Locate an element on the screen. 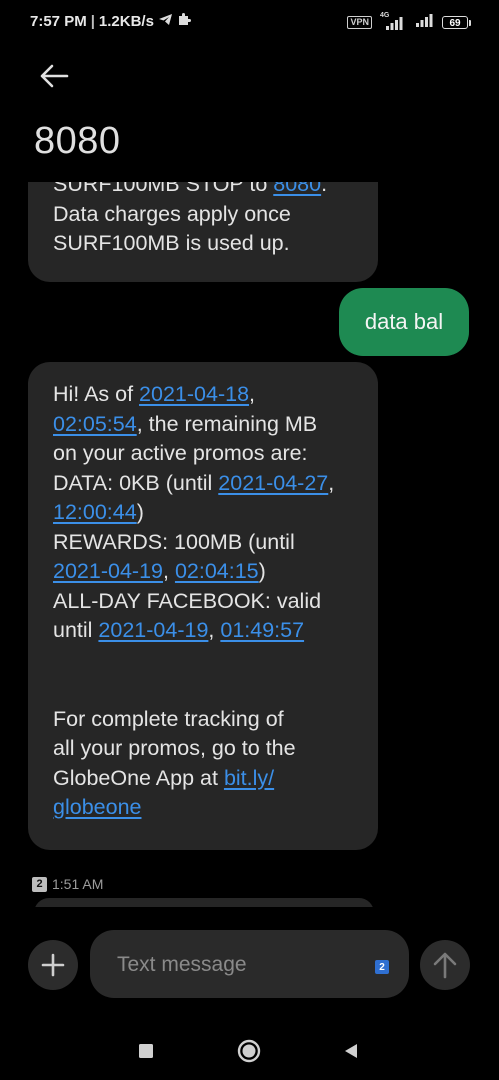  date-link: 2021-04-27 is located at coordinates (273, 483).